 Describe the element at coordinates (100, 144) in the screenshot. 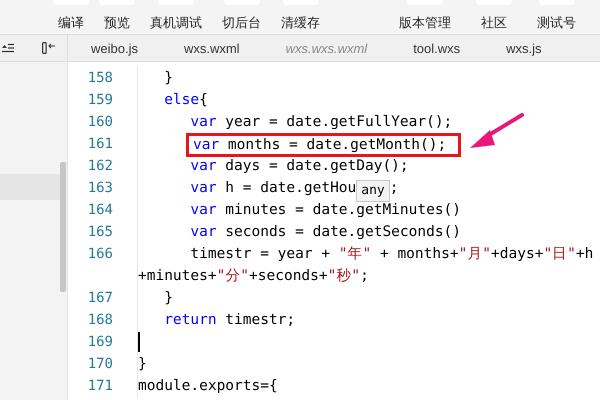

I see `line-number: 161` at that location.